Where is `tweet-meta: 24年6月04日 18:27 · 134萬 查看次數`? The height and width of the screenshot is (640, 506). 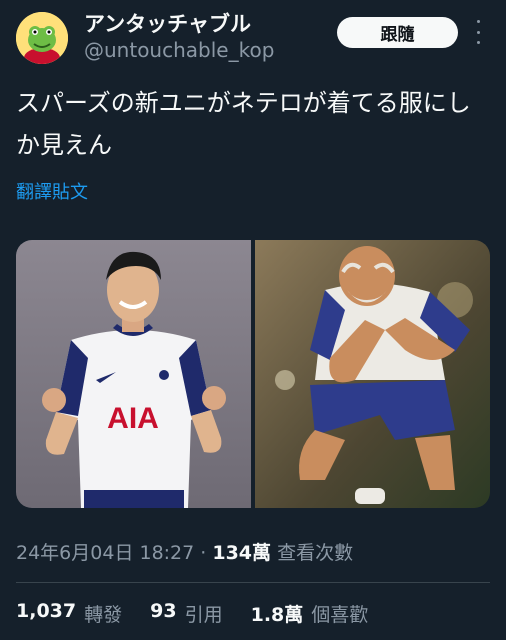
tweet-meta: 24年6月04日 18:27 · 134萬 查看次數 is located at coordinates (184, 551).